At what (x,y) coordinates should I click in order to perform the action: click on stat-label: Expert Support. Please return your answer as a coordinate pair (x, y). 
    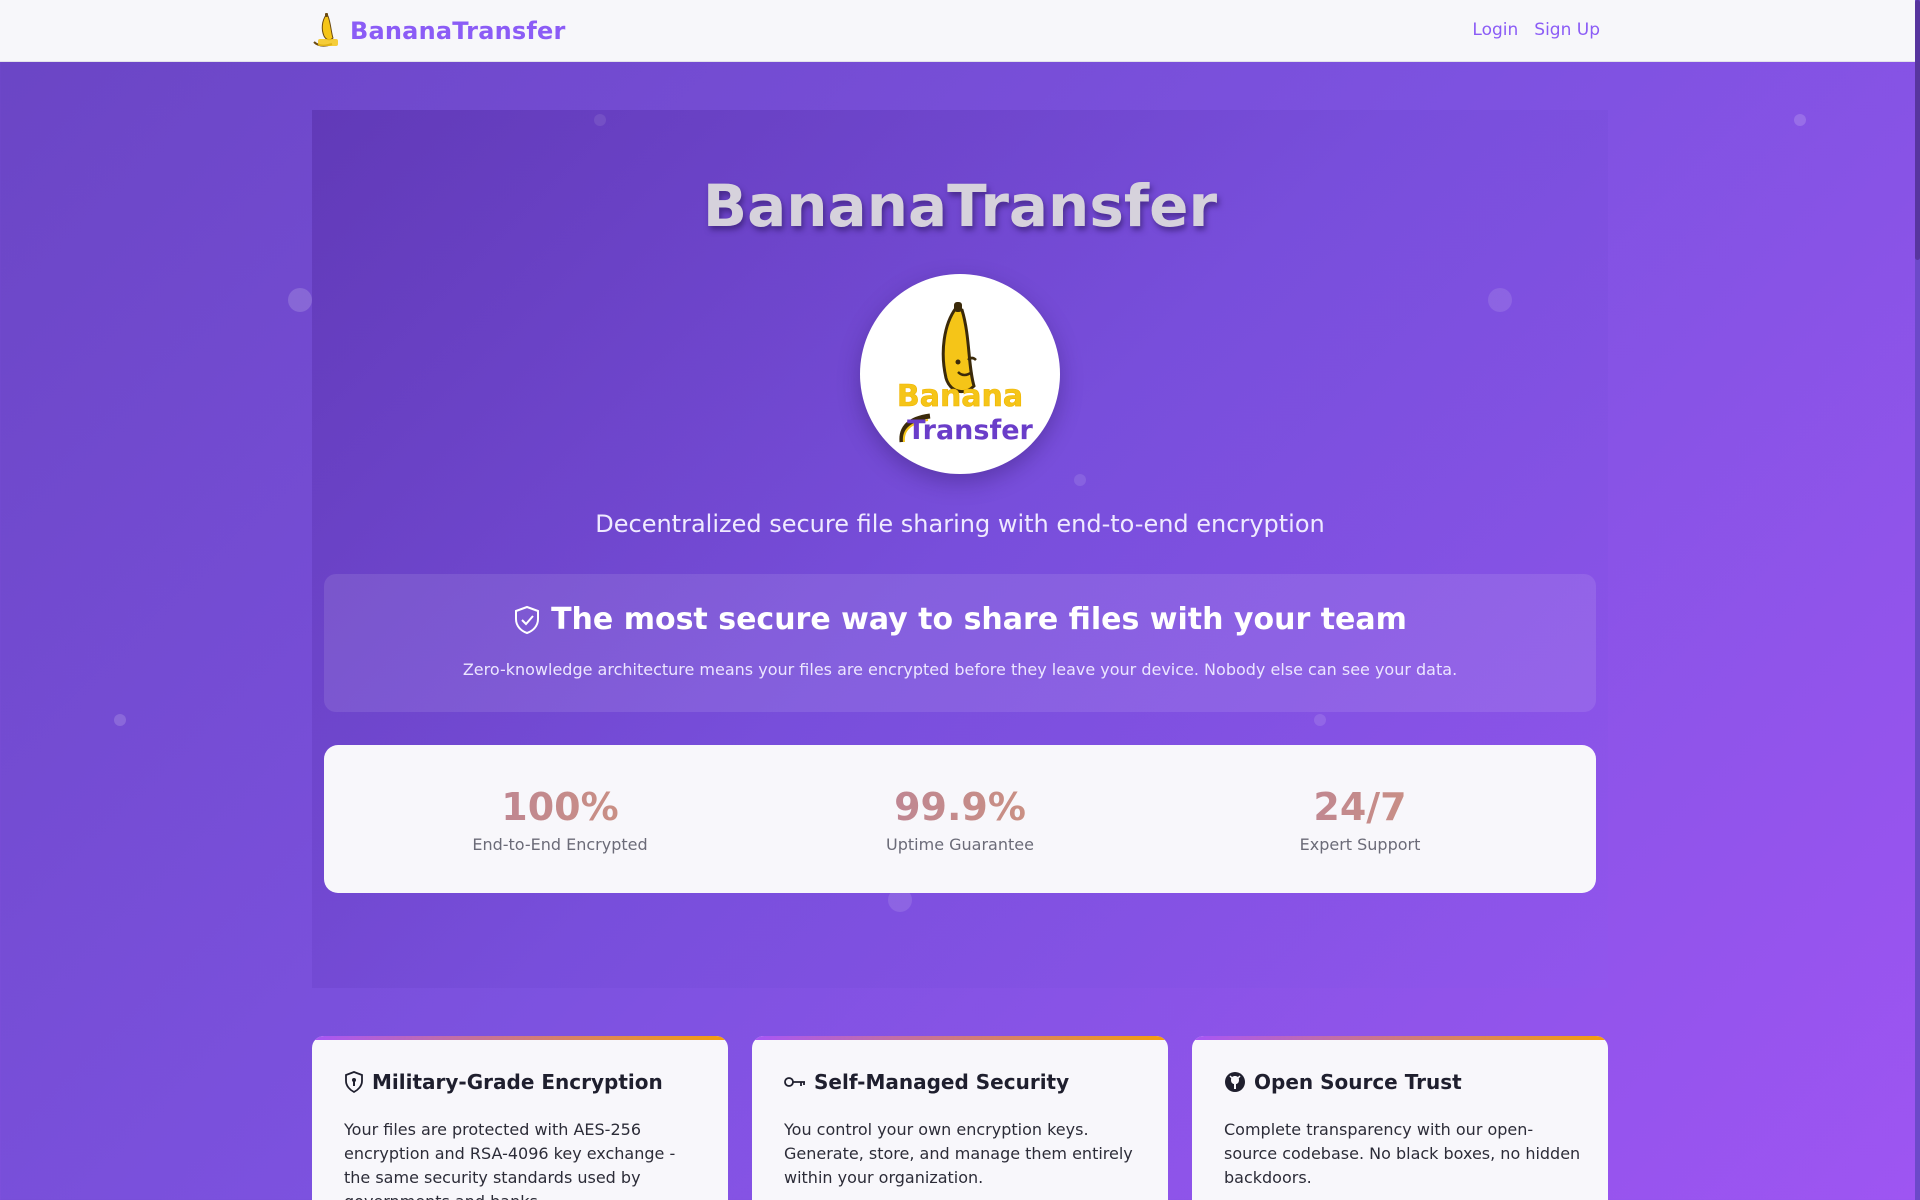
    Looking at the image, I should click on (1360, 844).